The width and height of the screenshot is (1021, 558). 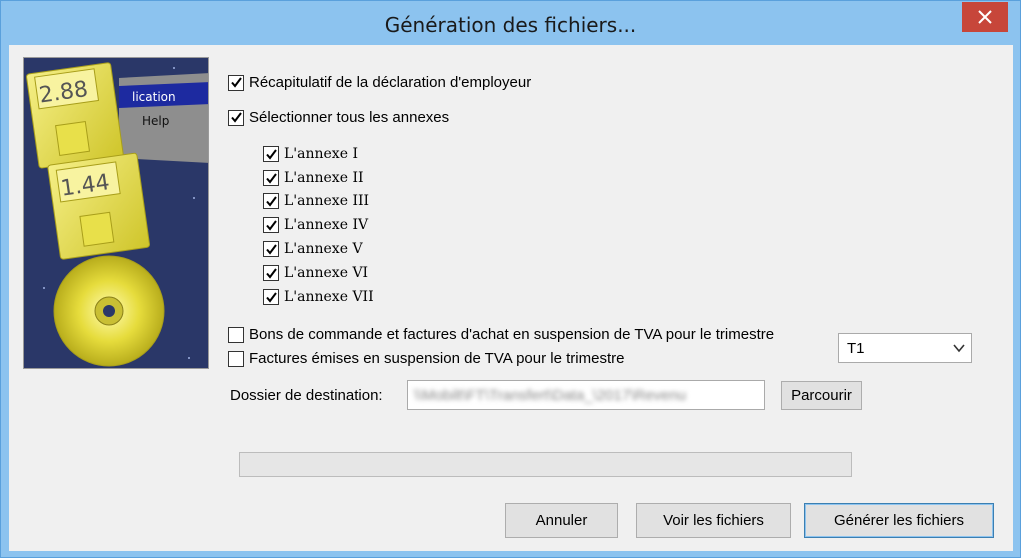 I want to click on select-all-checkbox, so click(x=236, y=117).